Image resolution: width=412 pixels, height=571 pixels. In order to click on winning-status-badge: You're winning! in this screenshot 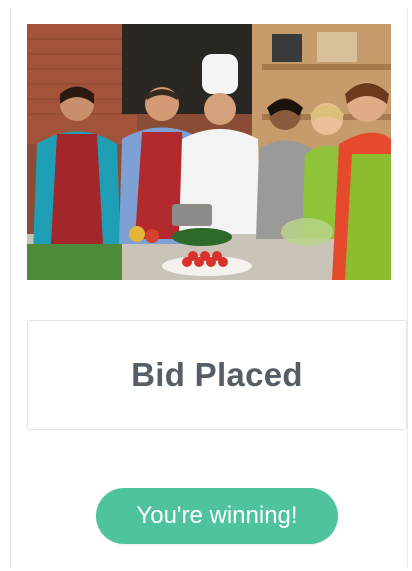, I will do `click(217, 516)`.